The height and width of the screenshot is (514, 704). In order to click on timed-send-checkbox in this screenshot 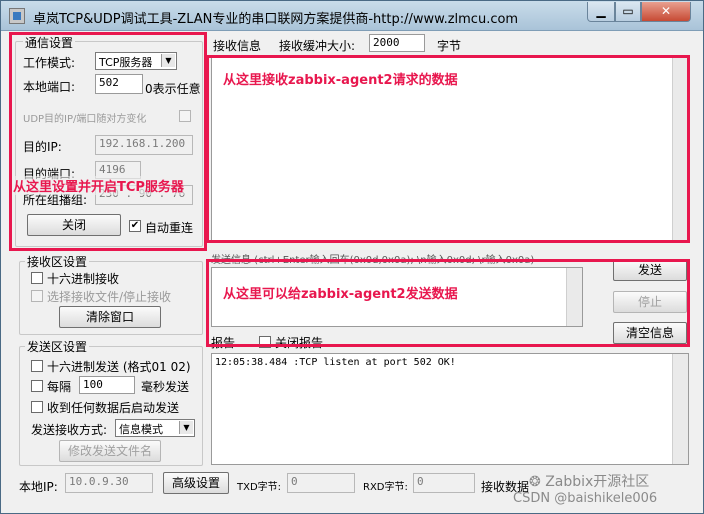, I will do `click(37, 386)`.